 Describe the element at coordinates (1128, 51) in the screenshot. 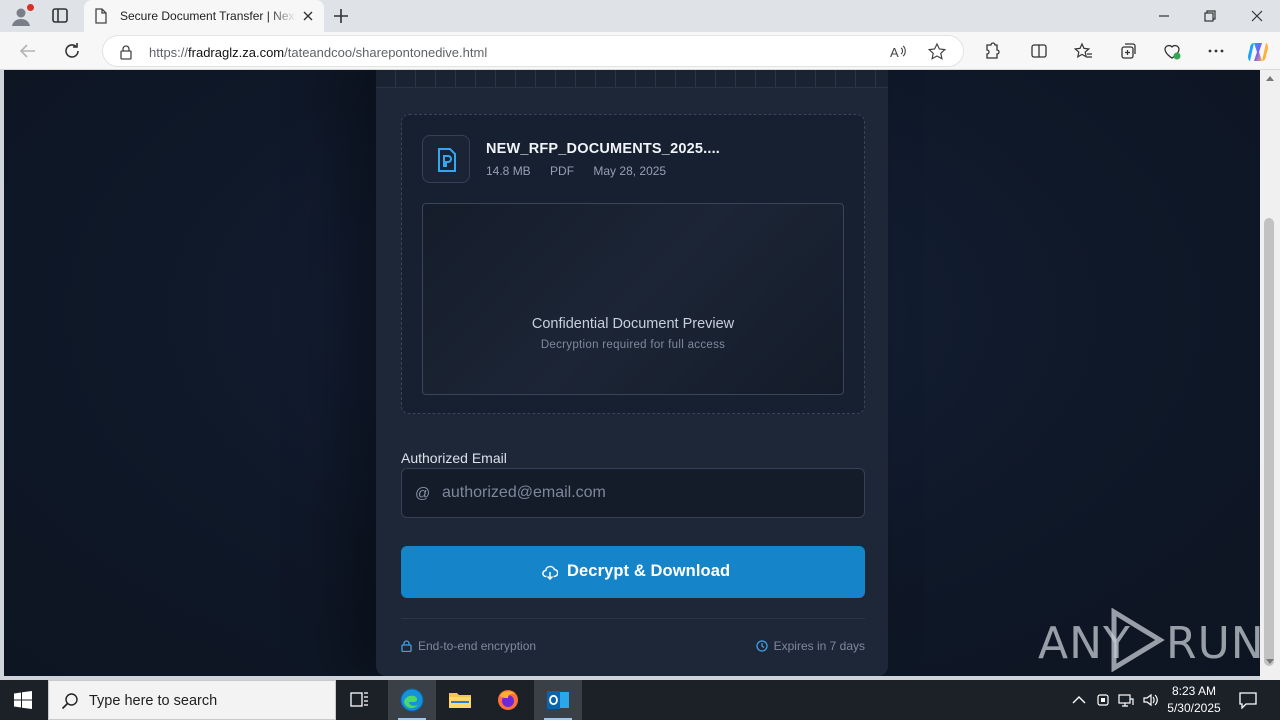

I see `collections-icon` at that location.